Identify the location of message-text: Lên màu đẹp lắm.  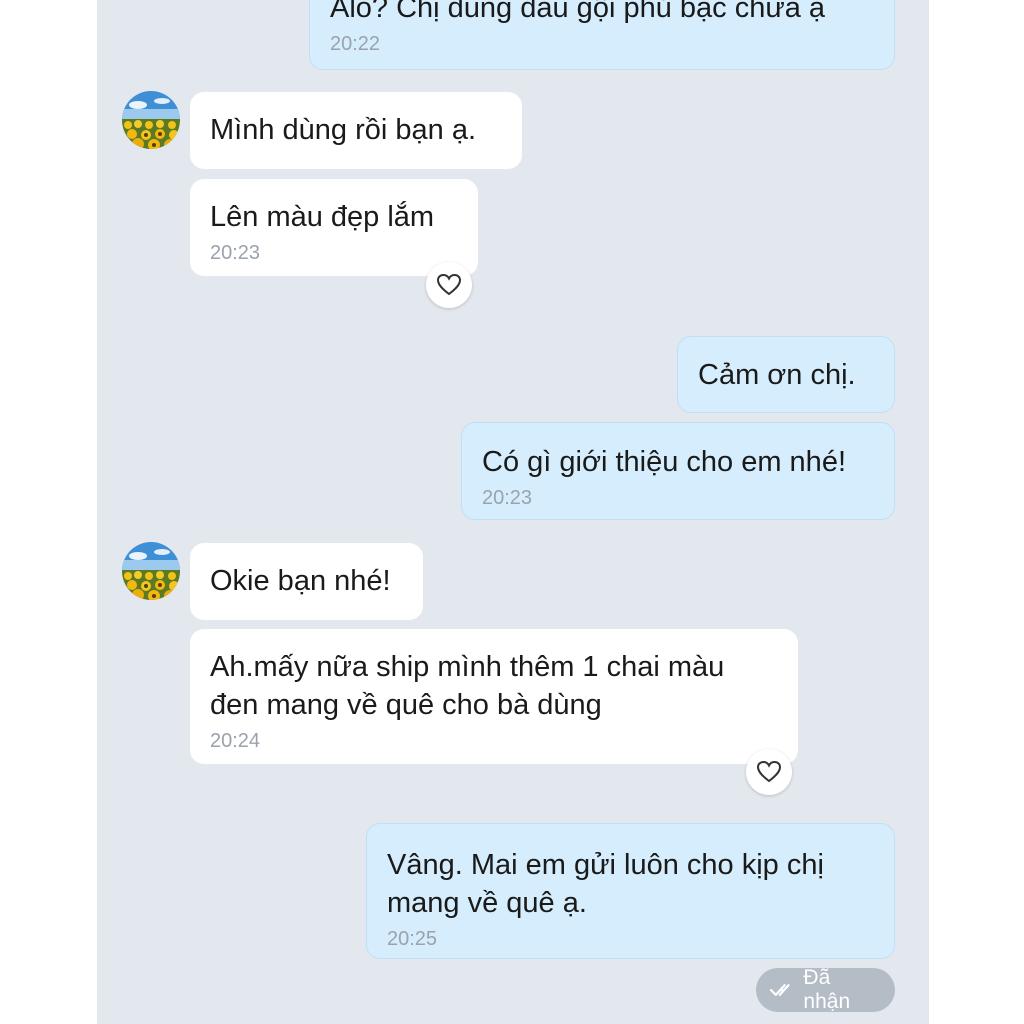
(322, 217).